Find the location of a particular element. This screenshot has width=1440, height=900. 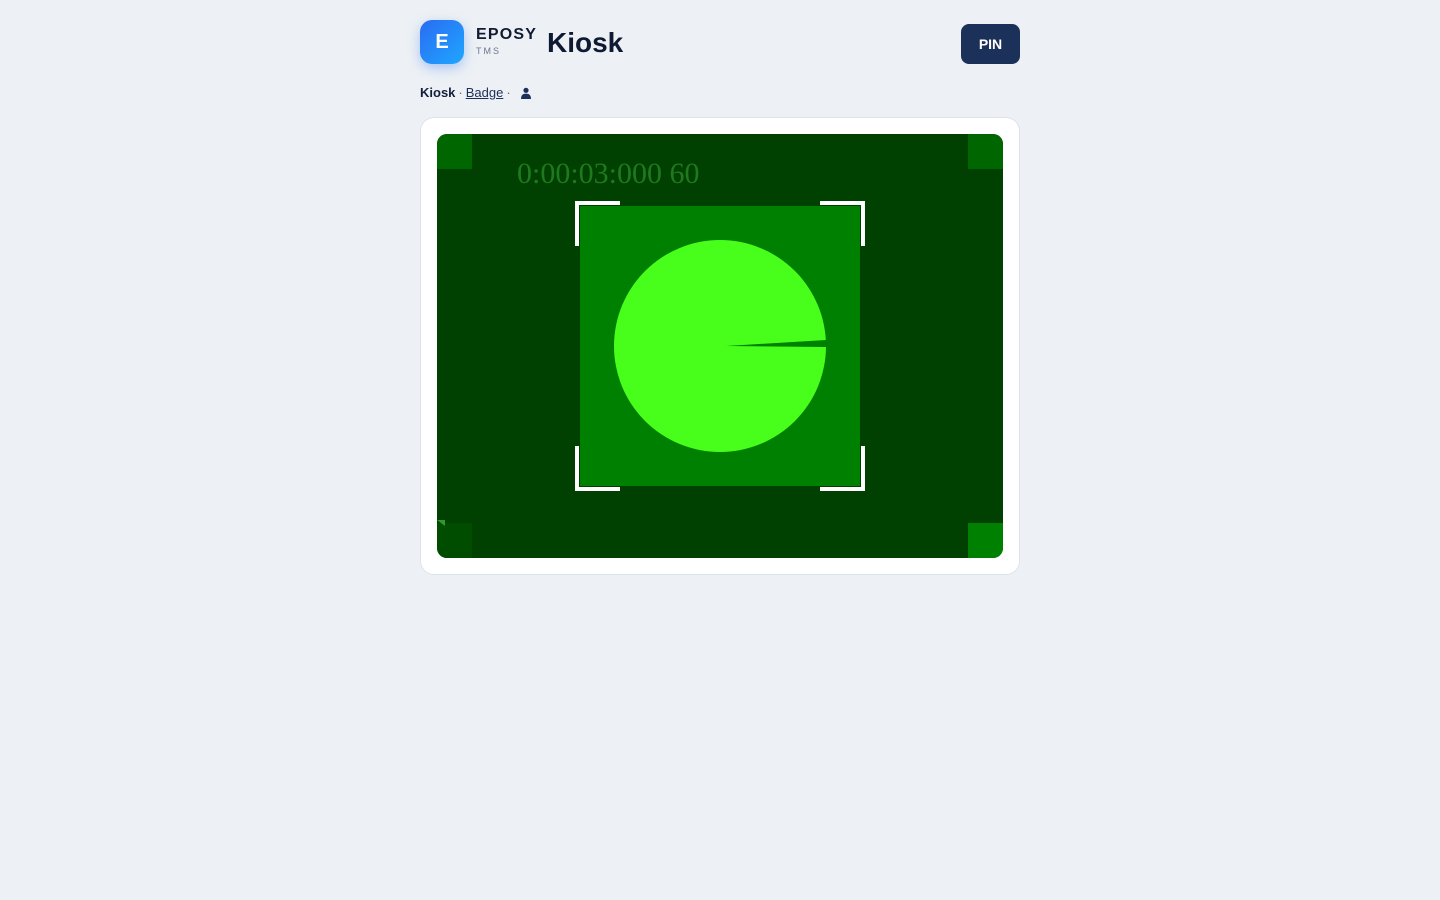

countdown-pie is located at coordinates (720, 346).